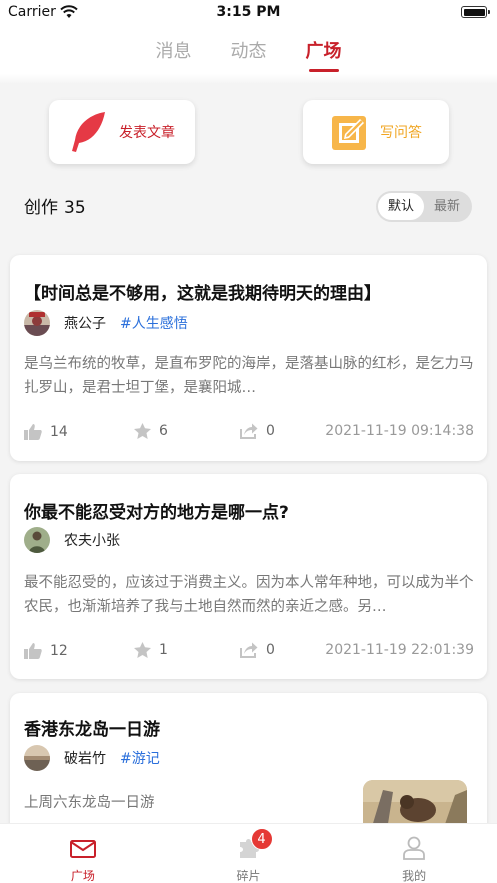 The image size is (497, 883). Describe the element at coordinates (475, 12) in the screenshot. I see `battery-icon` at that location.